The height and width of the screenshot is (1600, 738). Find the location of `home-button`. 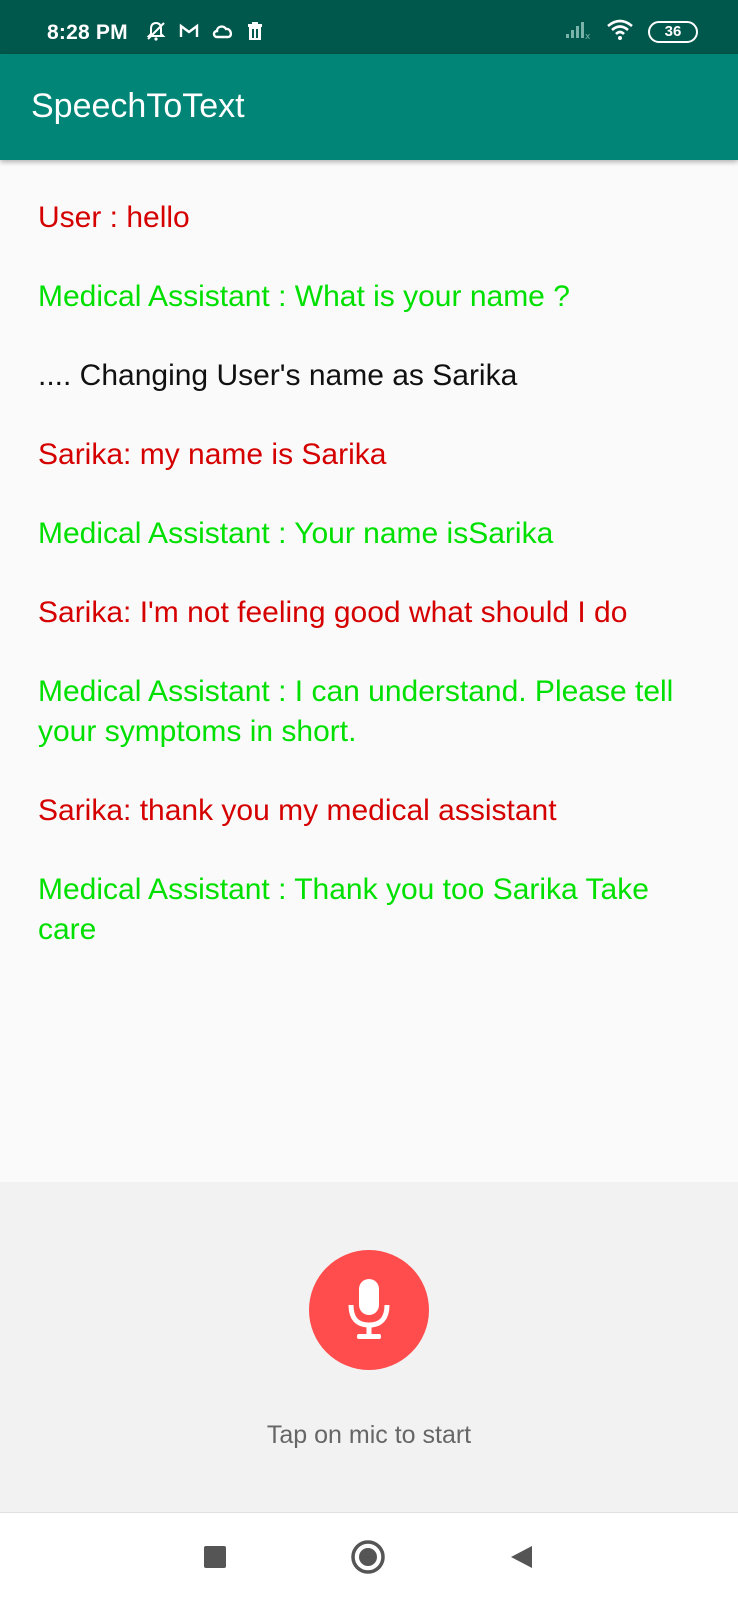

home-button is located at coordinates (368, 1557).